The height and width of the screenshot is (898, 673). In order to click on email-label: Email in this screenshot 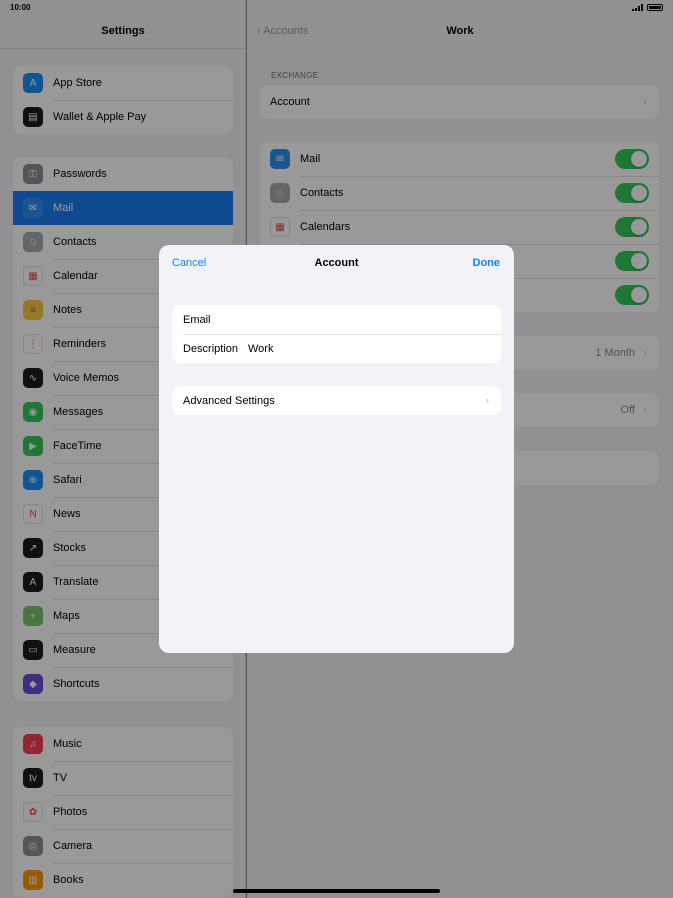, I will do `click(197, 319)`.